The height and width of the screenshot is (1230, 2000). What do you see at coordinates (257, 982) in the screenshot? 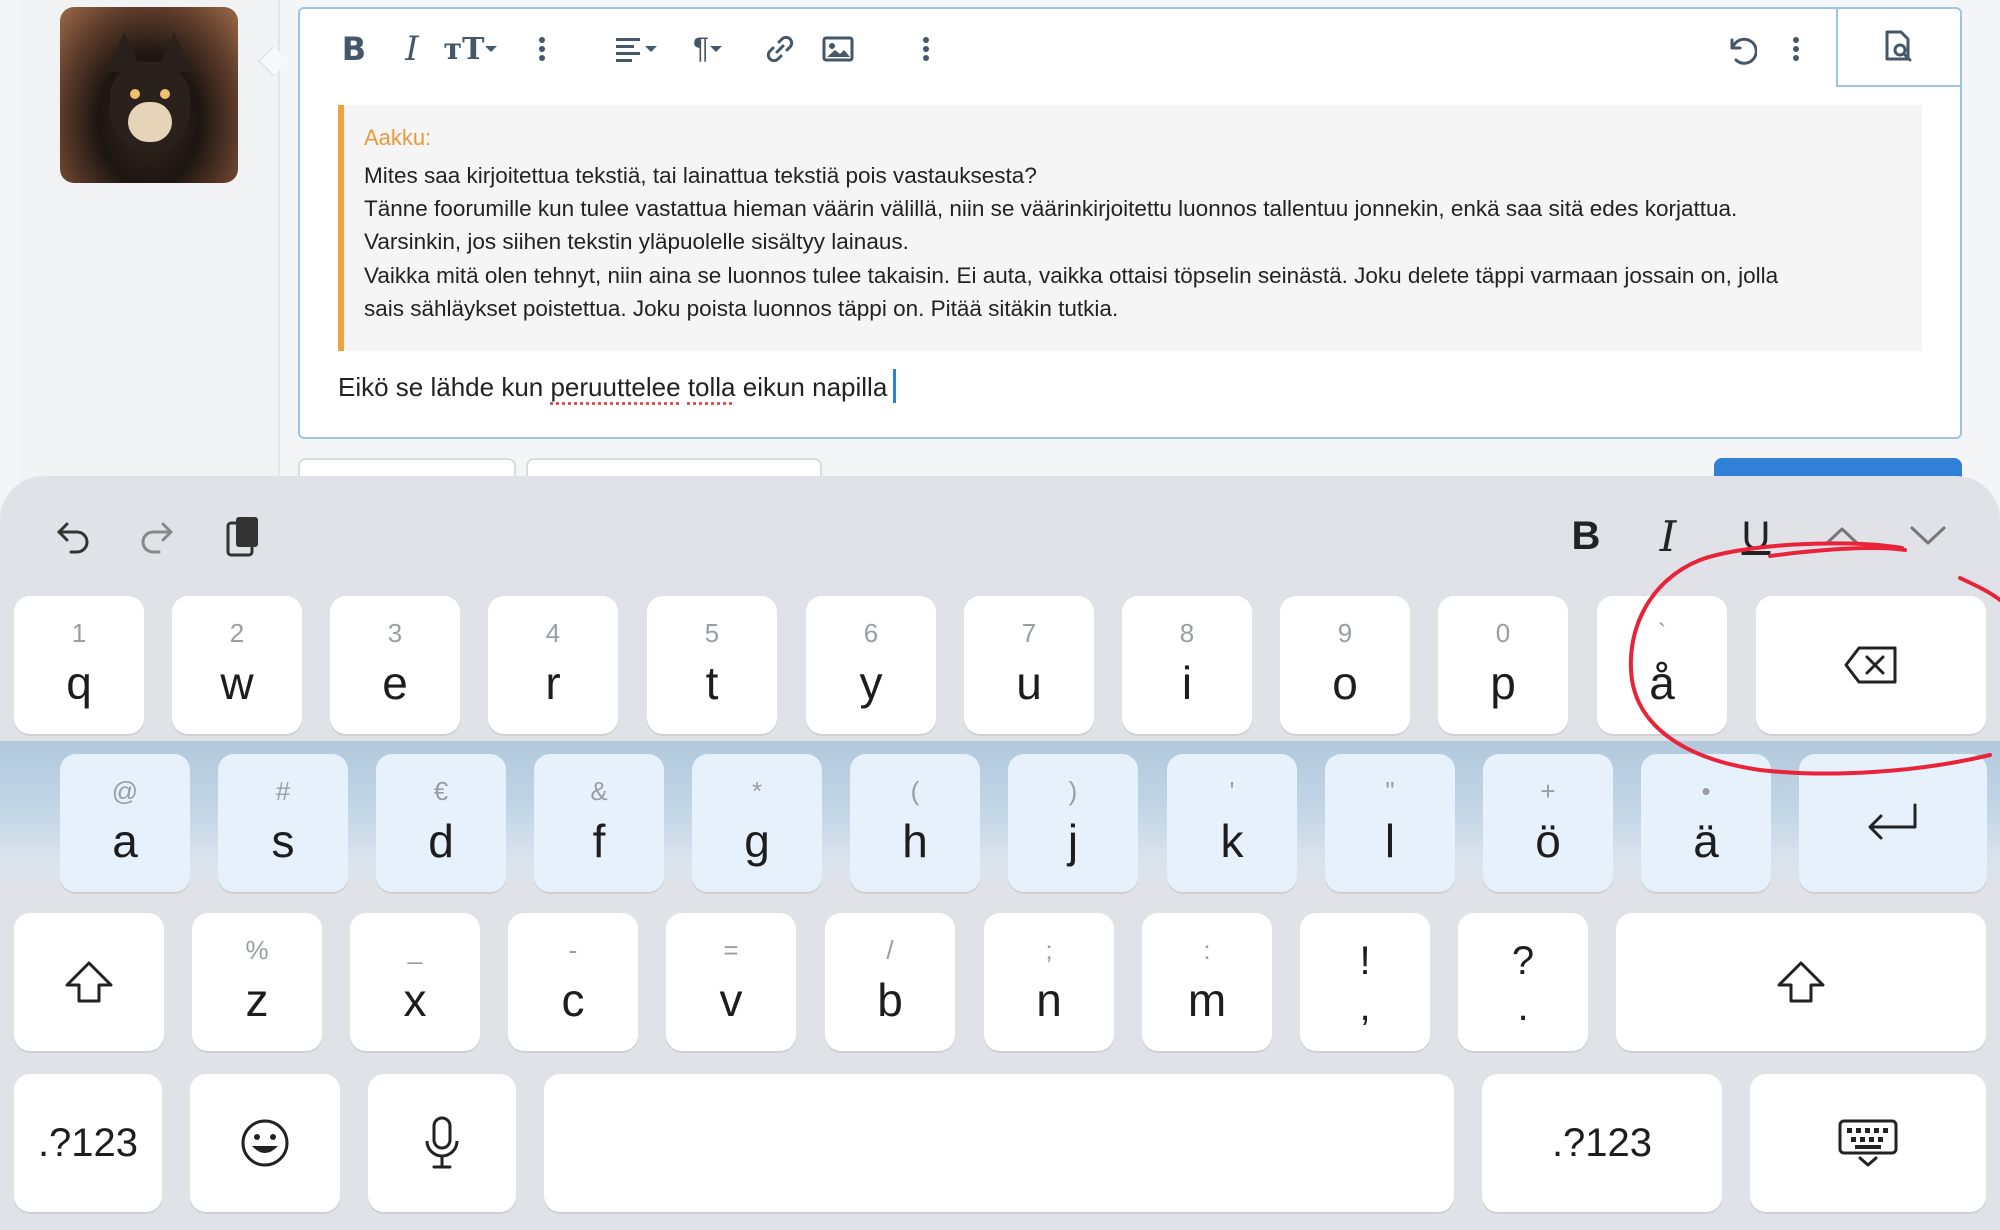
I see `key-z: % z` at bounding box center [257, 982].